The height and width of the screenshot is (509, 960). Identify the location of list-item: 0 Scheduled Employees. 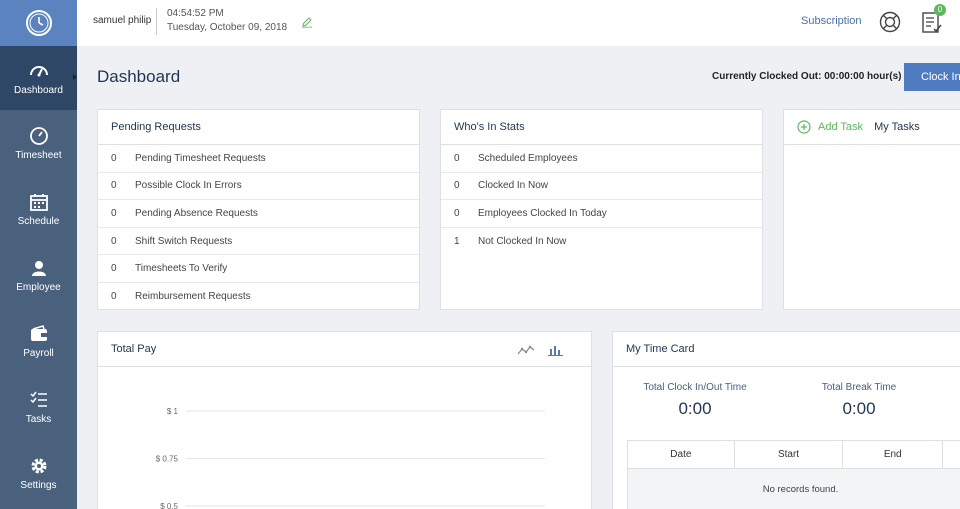
(601, 159).